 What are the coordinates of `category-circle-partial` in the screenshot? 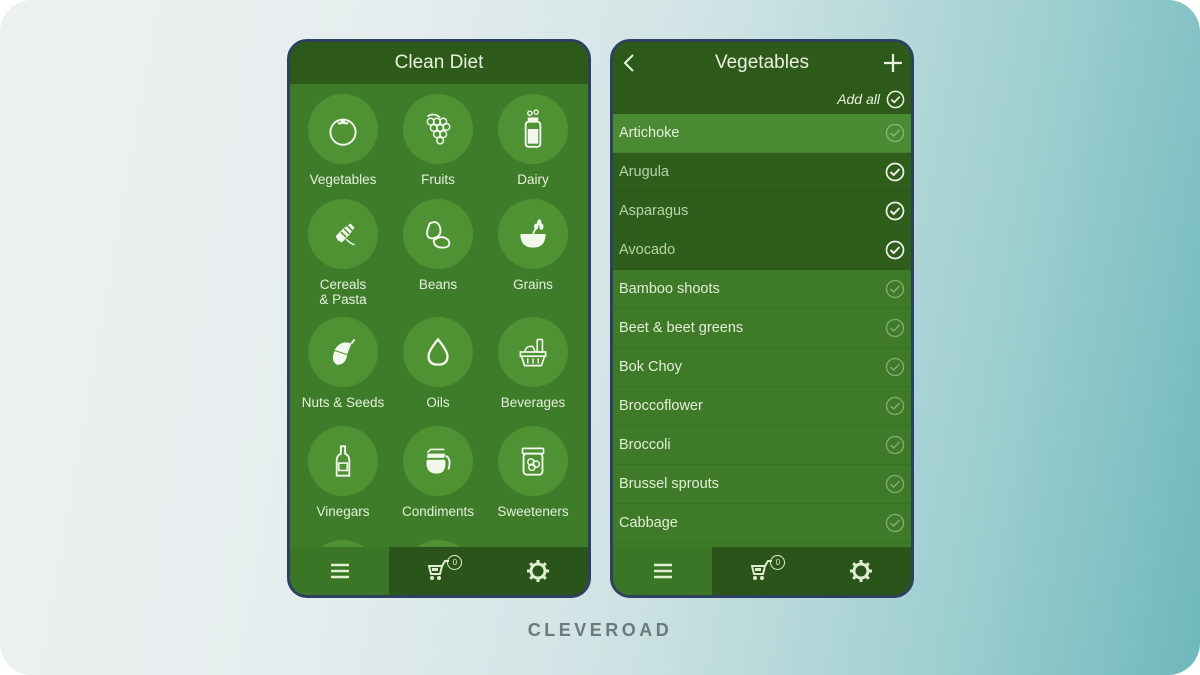 It's located at (438, 543).